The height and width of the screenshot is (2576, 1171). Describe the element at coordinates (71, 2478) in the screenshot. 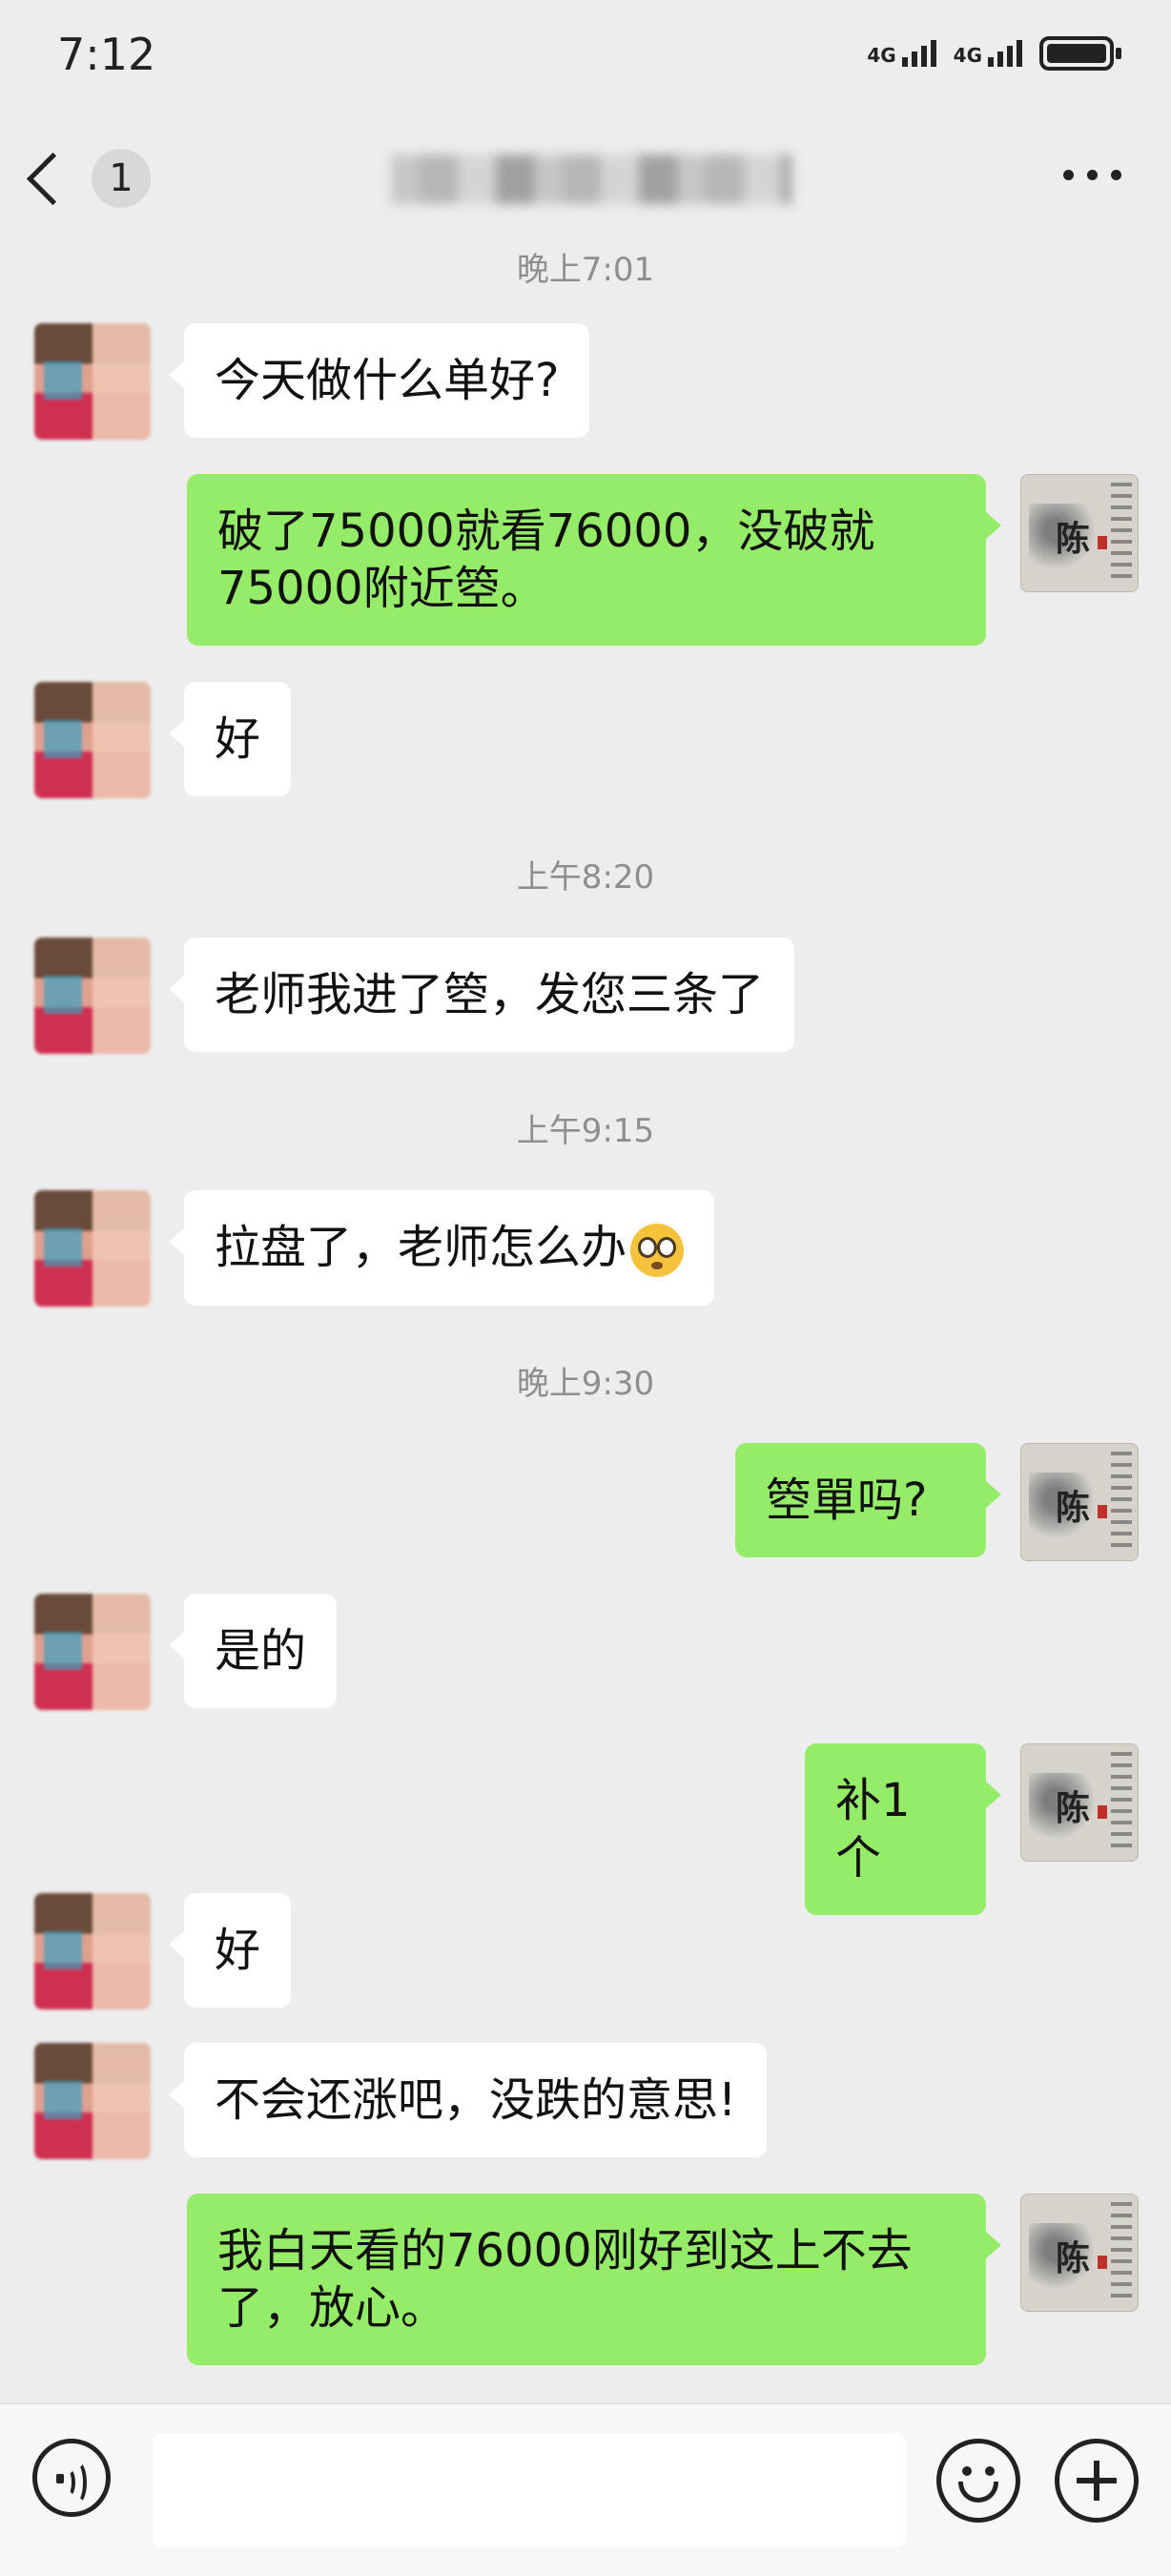

I see `voice-input-icon` at that location.